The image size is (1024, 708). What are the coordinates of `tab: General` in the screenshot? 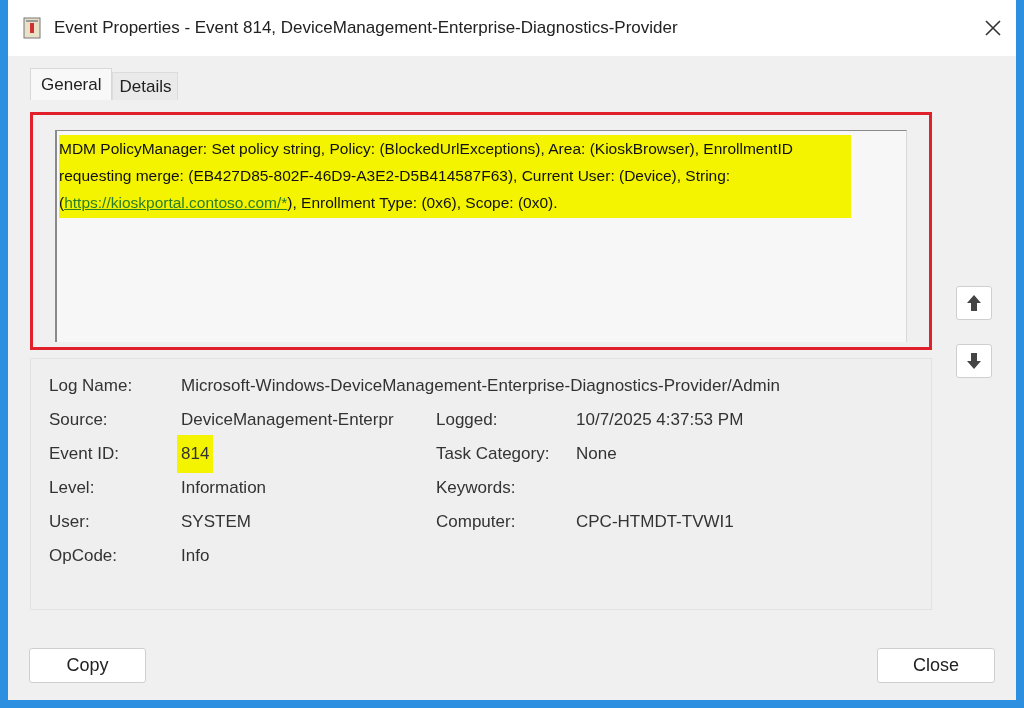 It's located at (71, 84).